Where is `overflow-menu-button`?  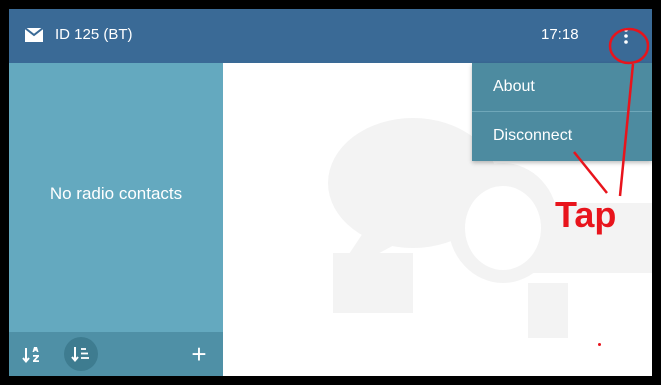 overflow-menu-button is located at coordinates (626, 36).